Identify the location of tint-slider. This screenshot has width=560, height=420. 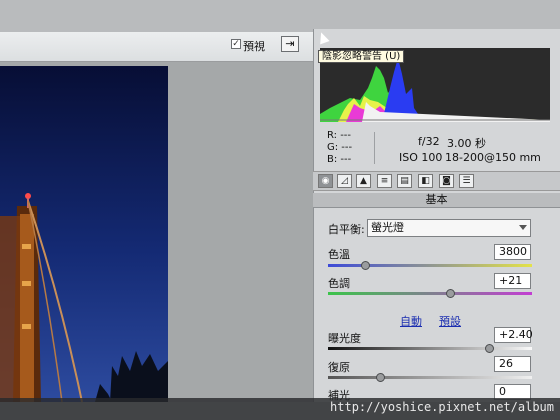
(450, 293).